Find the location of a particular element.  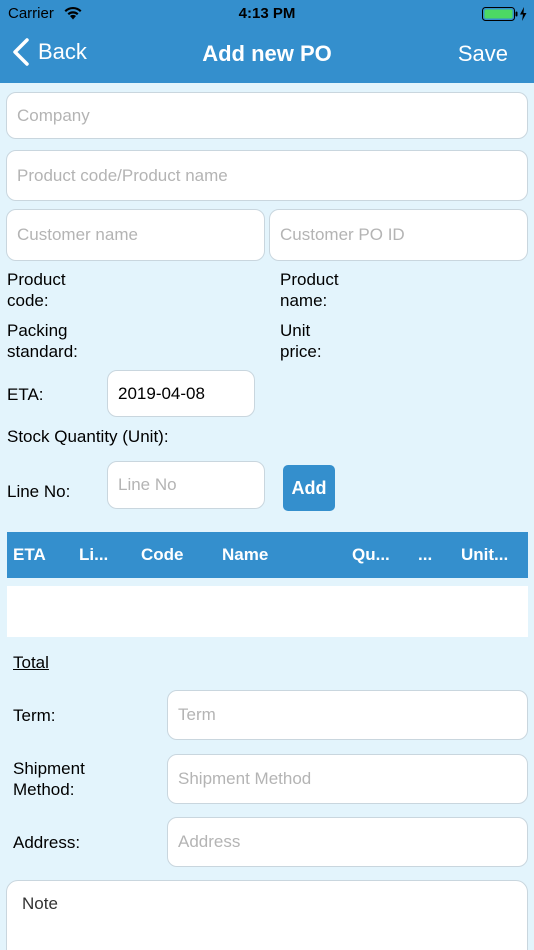

eta-date-field: 2019-04-08 is located at coordinates (181, 393).